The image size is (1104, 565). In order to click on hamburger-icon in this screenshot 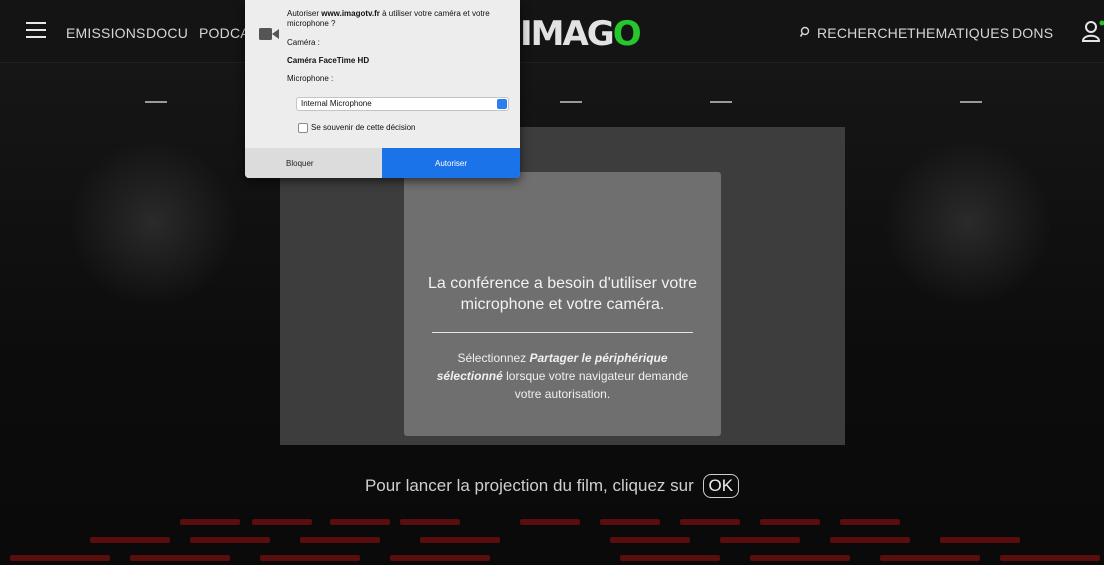, I will do `click(36, 30)`.